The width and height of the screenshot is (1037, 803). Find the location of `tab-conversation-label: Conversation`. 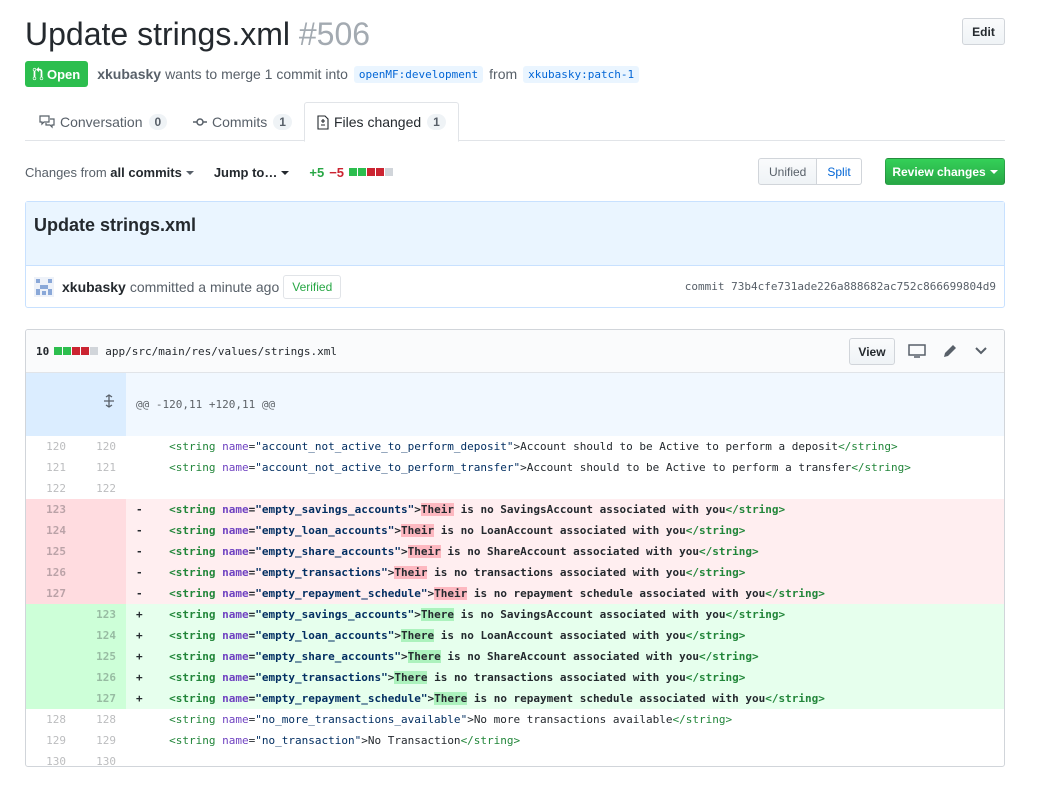

tab-conversation-label: Conversation is located at coordinates (101, 121).